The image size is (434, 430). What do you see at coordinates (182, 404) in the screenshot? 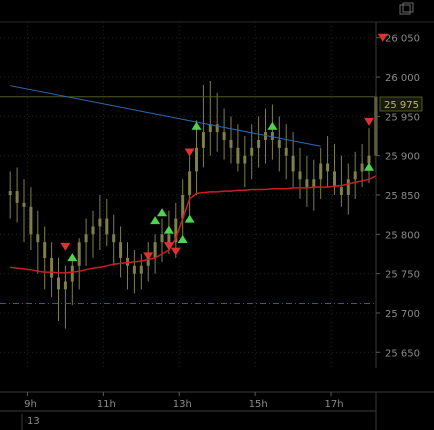
I see `time-tick-label: 13h` at bounding box center [182, 404].